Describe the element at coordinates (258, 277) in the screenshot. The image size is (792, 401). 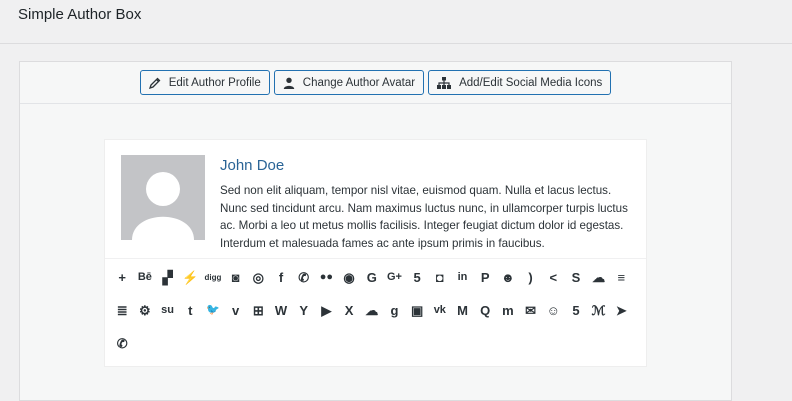
I see `dribbble-icon: ◎` at that location.